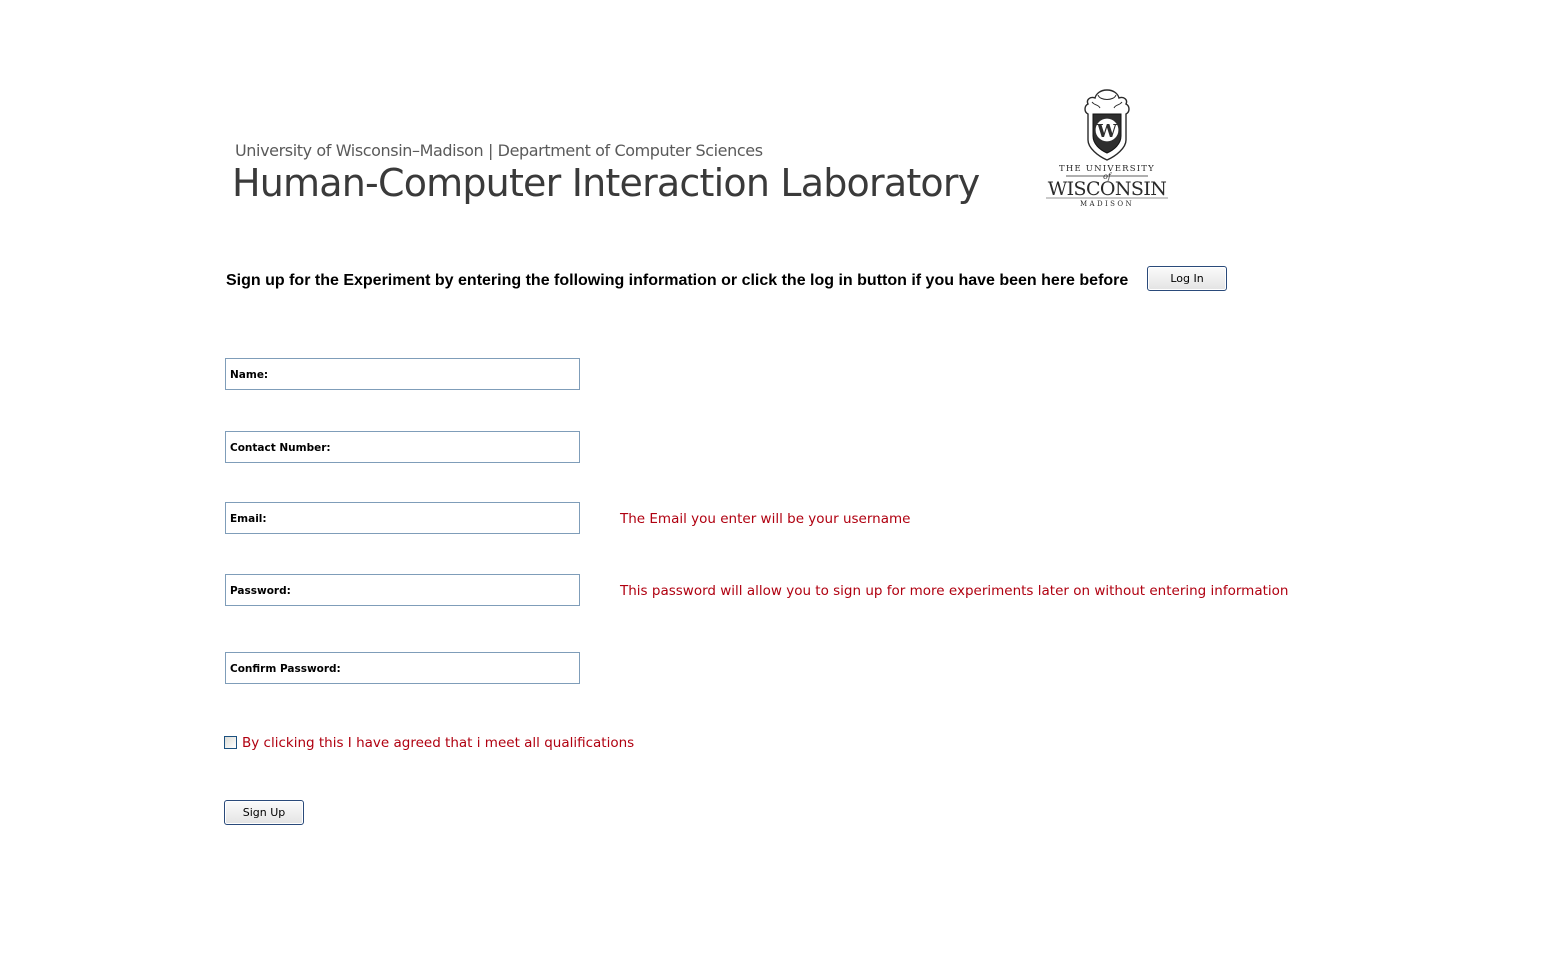  Describe the element at coordinates (1187, 278) in the screenshot. I see `login-button: Log In` at that location.